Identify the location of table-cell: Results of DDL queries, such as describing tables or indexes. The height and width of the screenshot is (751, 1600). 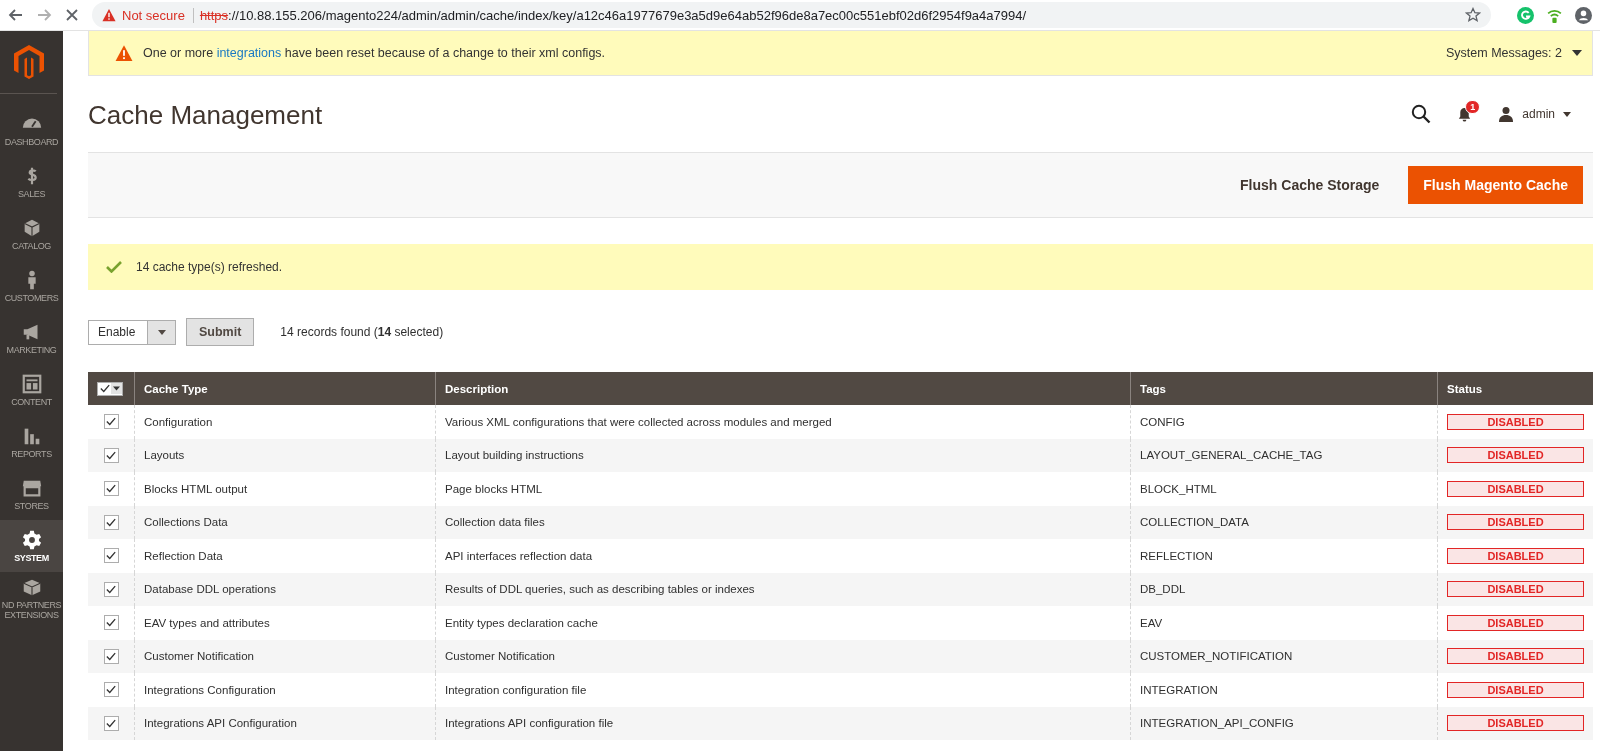
(600, 589).